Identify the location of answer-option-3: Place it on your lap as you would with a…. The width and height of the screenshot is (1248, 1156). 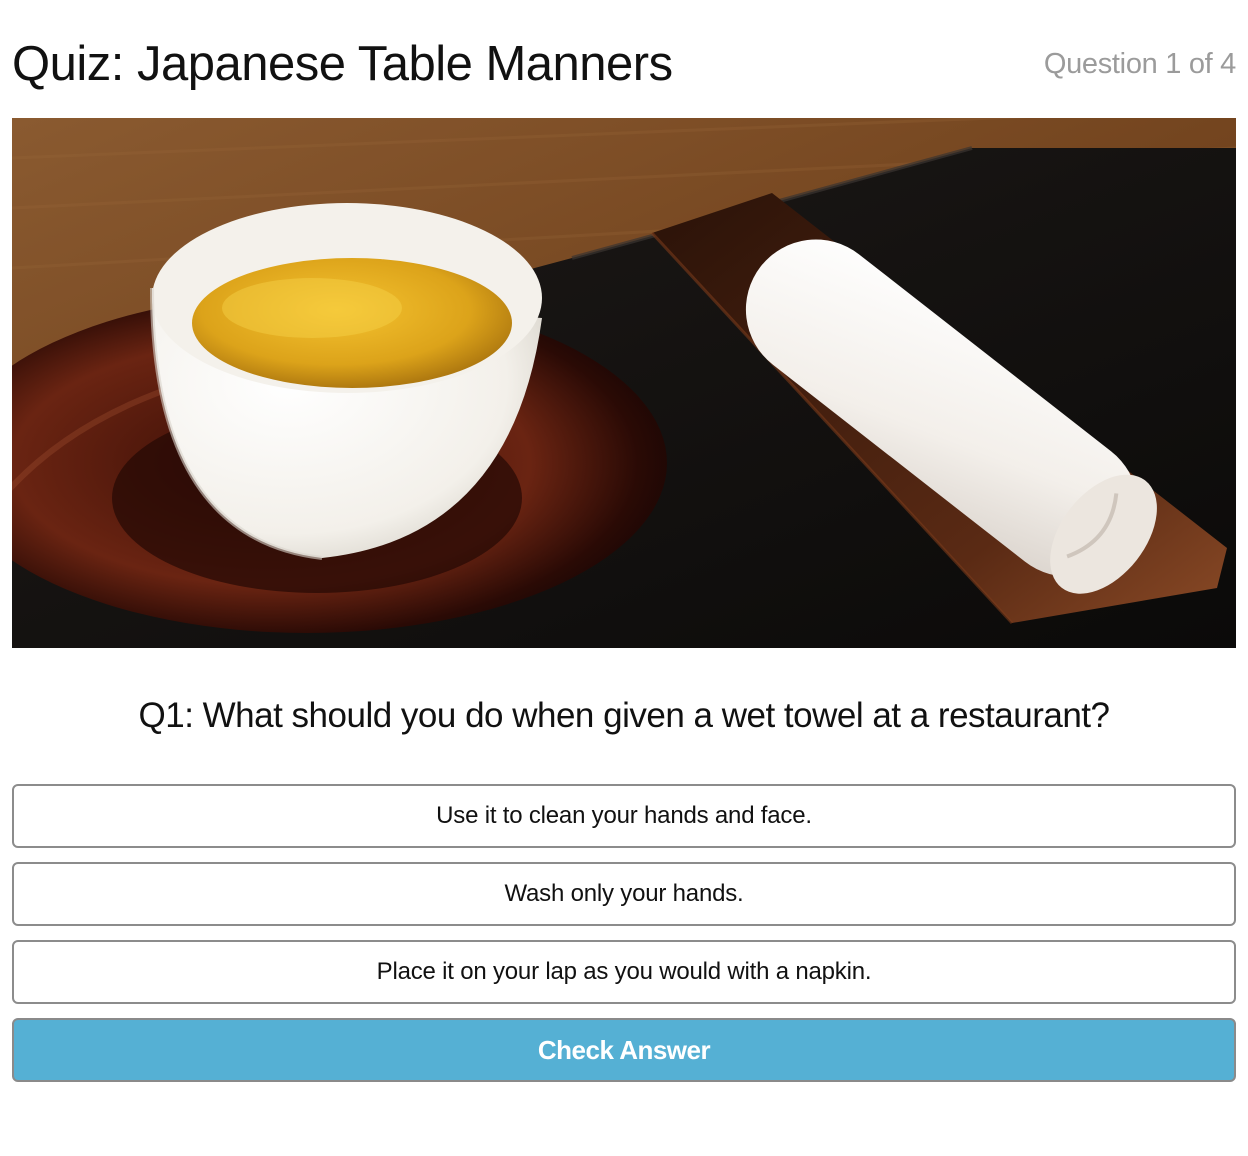
(624, 972).